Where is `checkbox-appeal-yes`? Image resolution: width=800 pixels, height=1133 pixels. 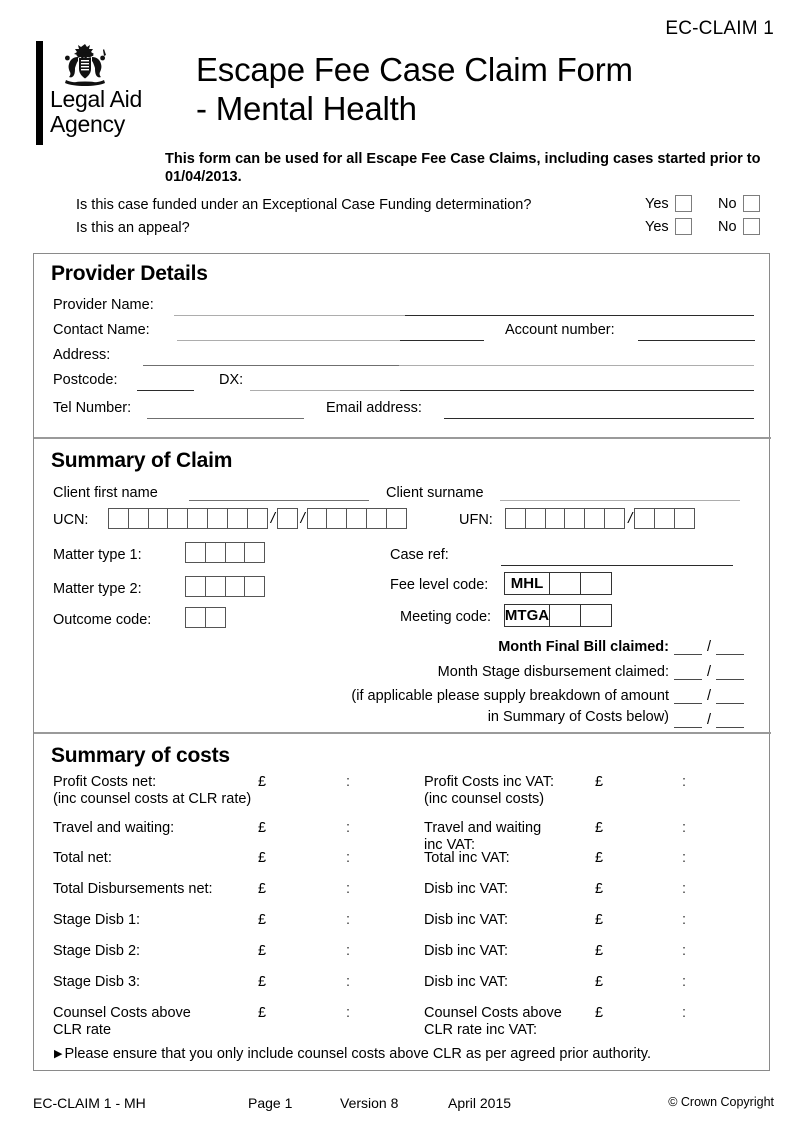
checkbox-appeal-yes is located at coordinates (683, 226).